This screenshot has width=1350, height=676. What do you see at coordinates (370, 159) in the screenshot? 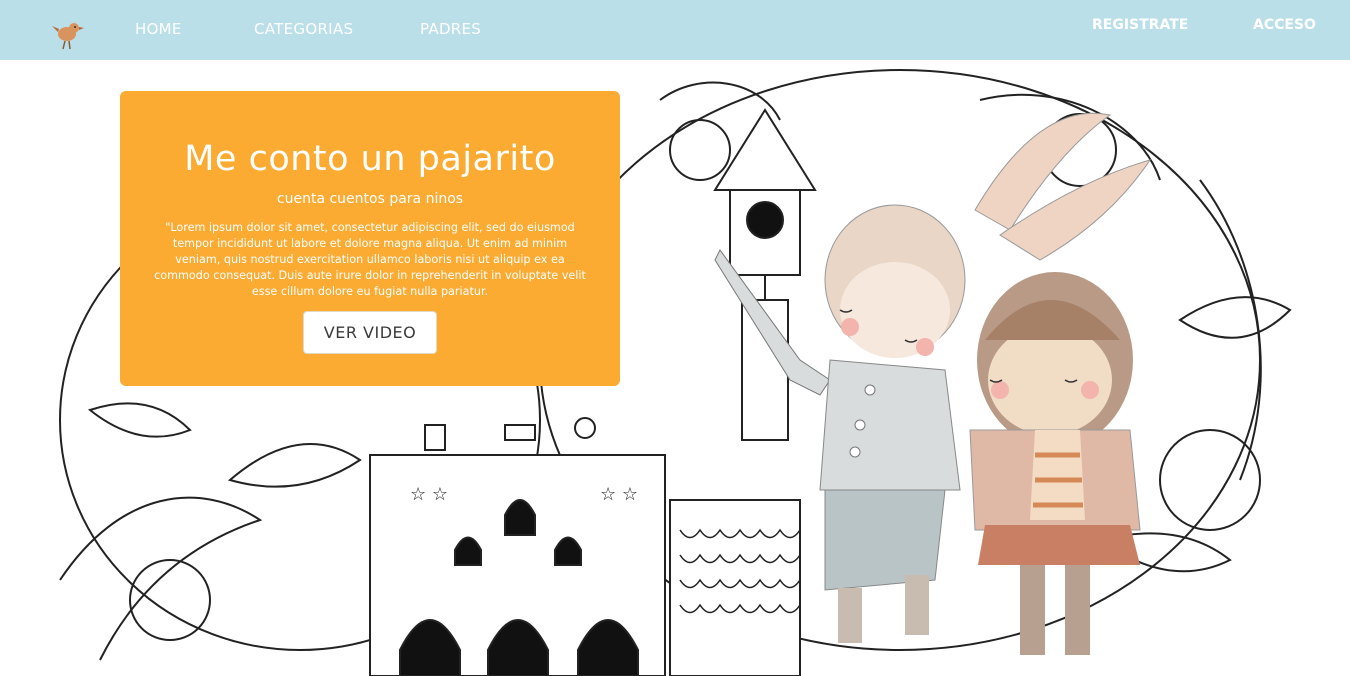
I see `hero-title: Me conto un pajarito` at bounding box center [370, 159].